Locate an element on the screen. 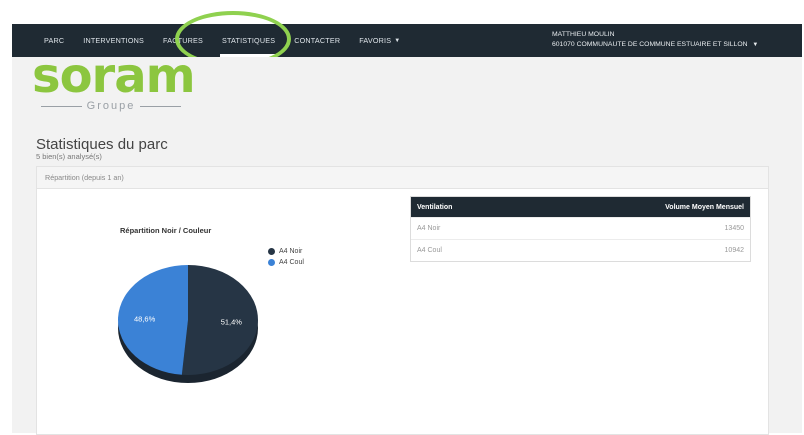 The width and height of the screenshot is (804, 435). nav-item-contacter: CONTACTER is located at coordinates (317, 40).